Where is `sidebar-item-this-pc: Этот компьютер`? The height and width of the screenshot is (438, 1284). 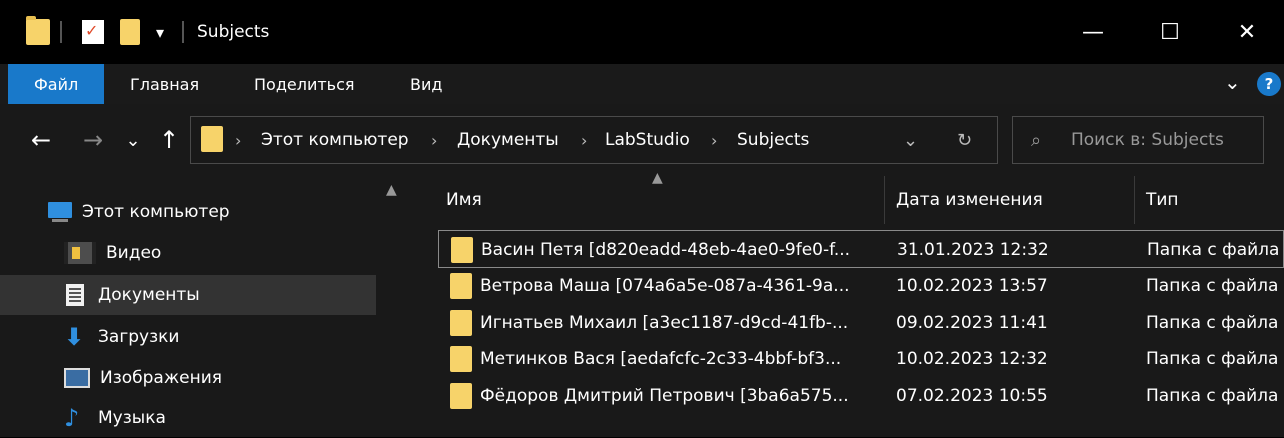 sidebar-item-this-pc: Этот компьютер is located at coordinates (139, 212).